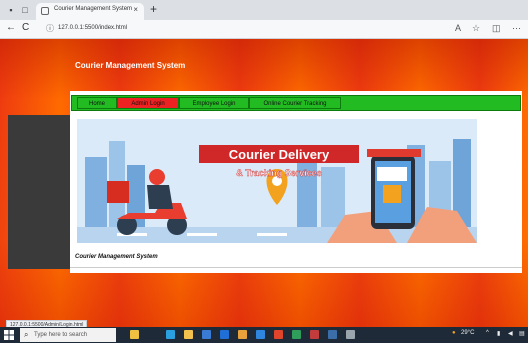 Image resolution: width=528 pixels, height=343 pixels. What do you see at coordinates (148, 103) in the screenshot?
I see `menu-item-admin-login: Admin Login` at bounding box center [148, 103].